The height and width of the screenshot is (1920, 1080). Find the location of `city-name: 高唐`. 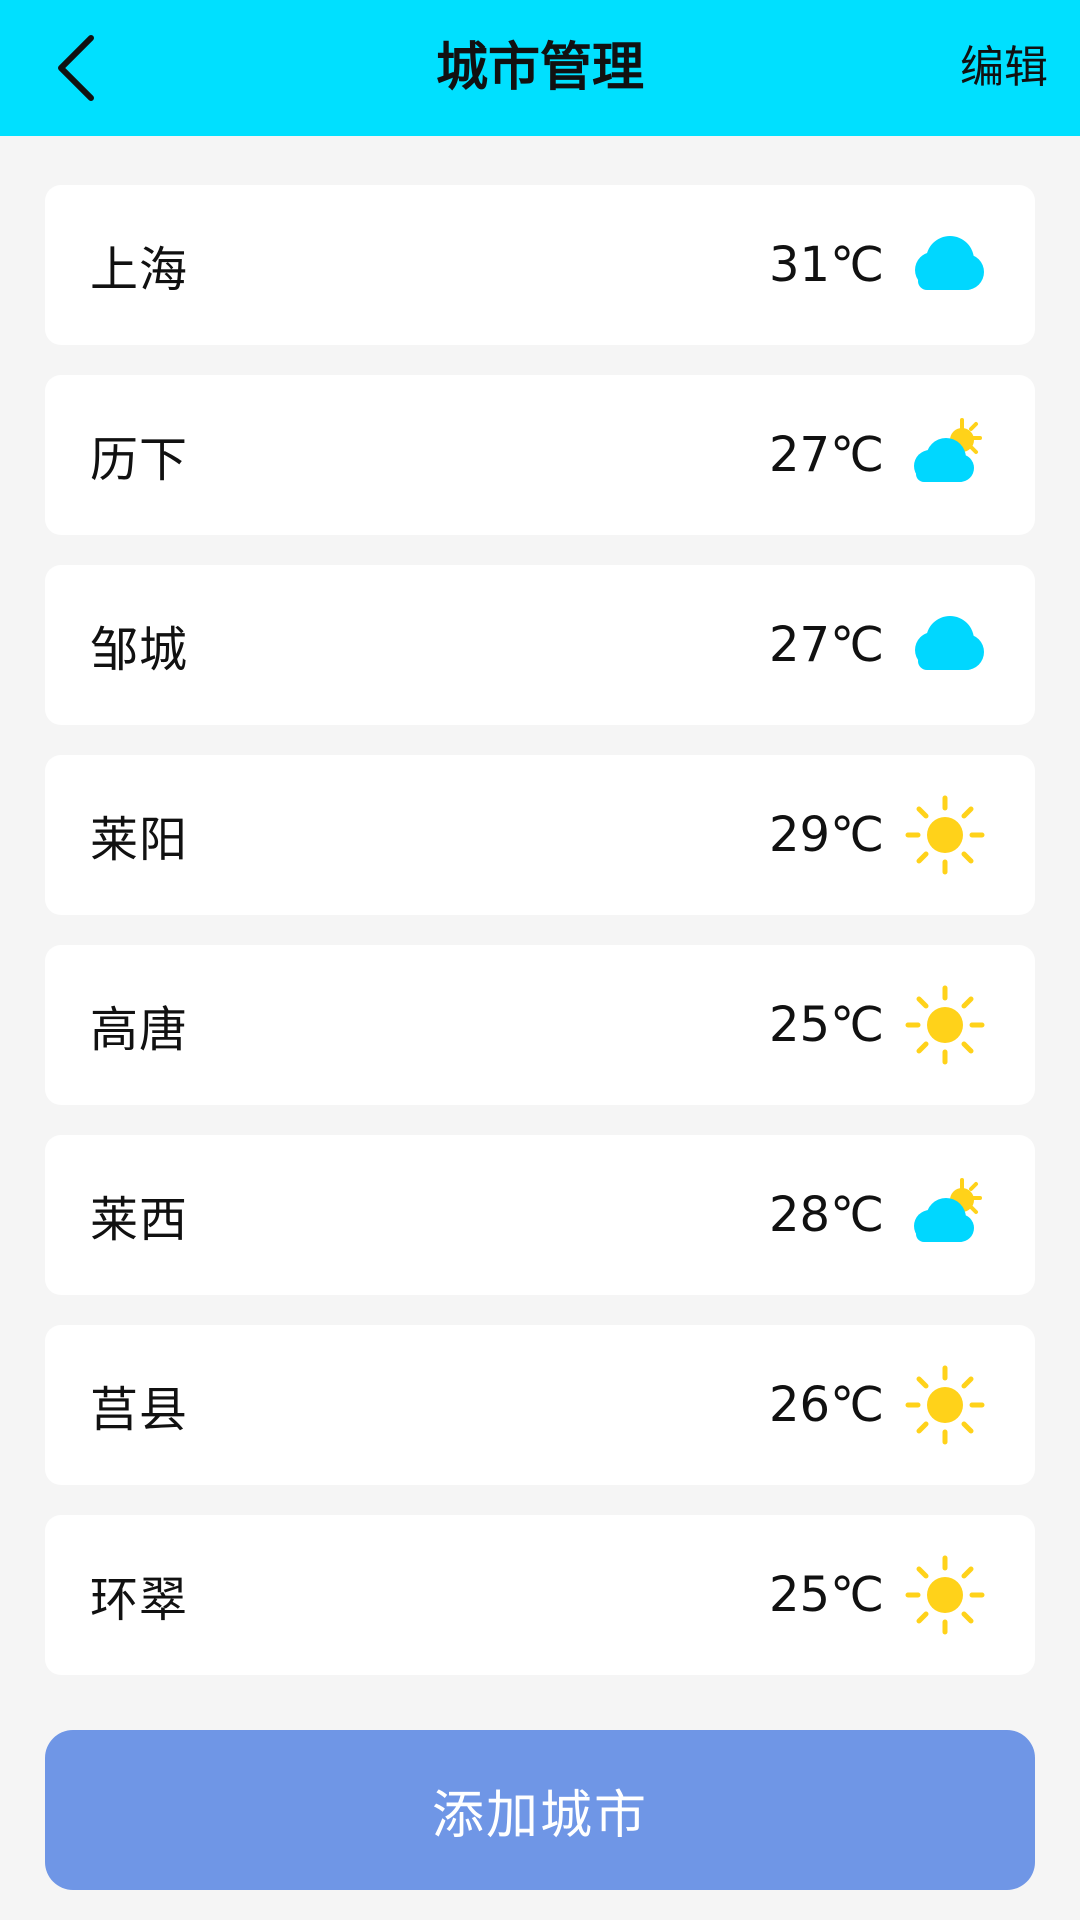

city-name: 高唐 is located at coordinates (139, 1030).